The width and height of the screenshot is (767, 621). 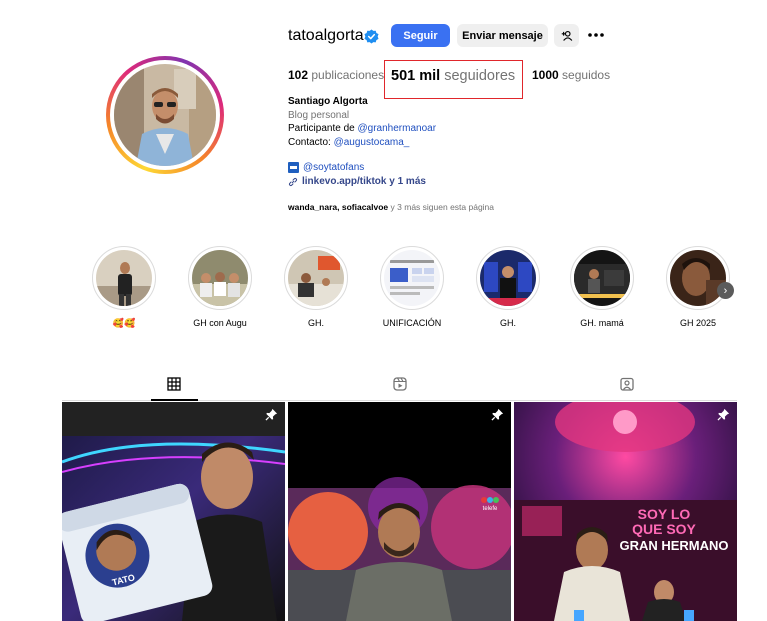 I want to click on post-banner-line2: QUE SOY, so click(x=664, y=529).